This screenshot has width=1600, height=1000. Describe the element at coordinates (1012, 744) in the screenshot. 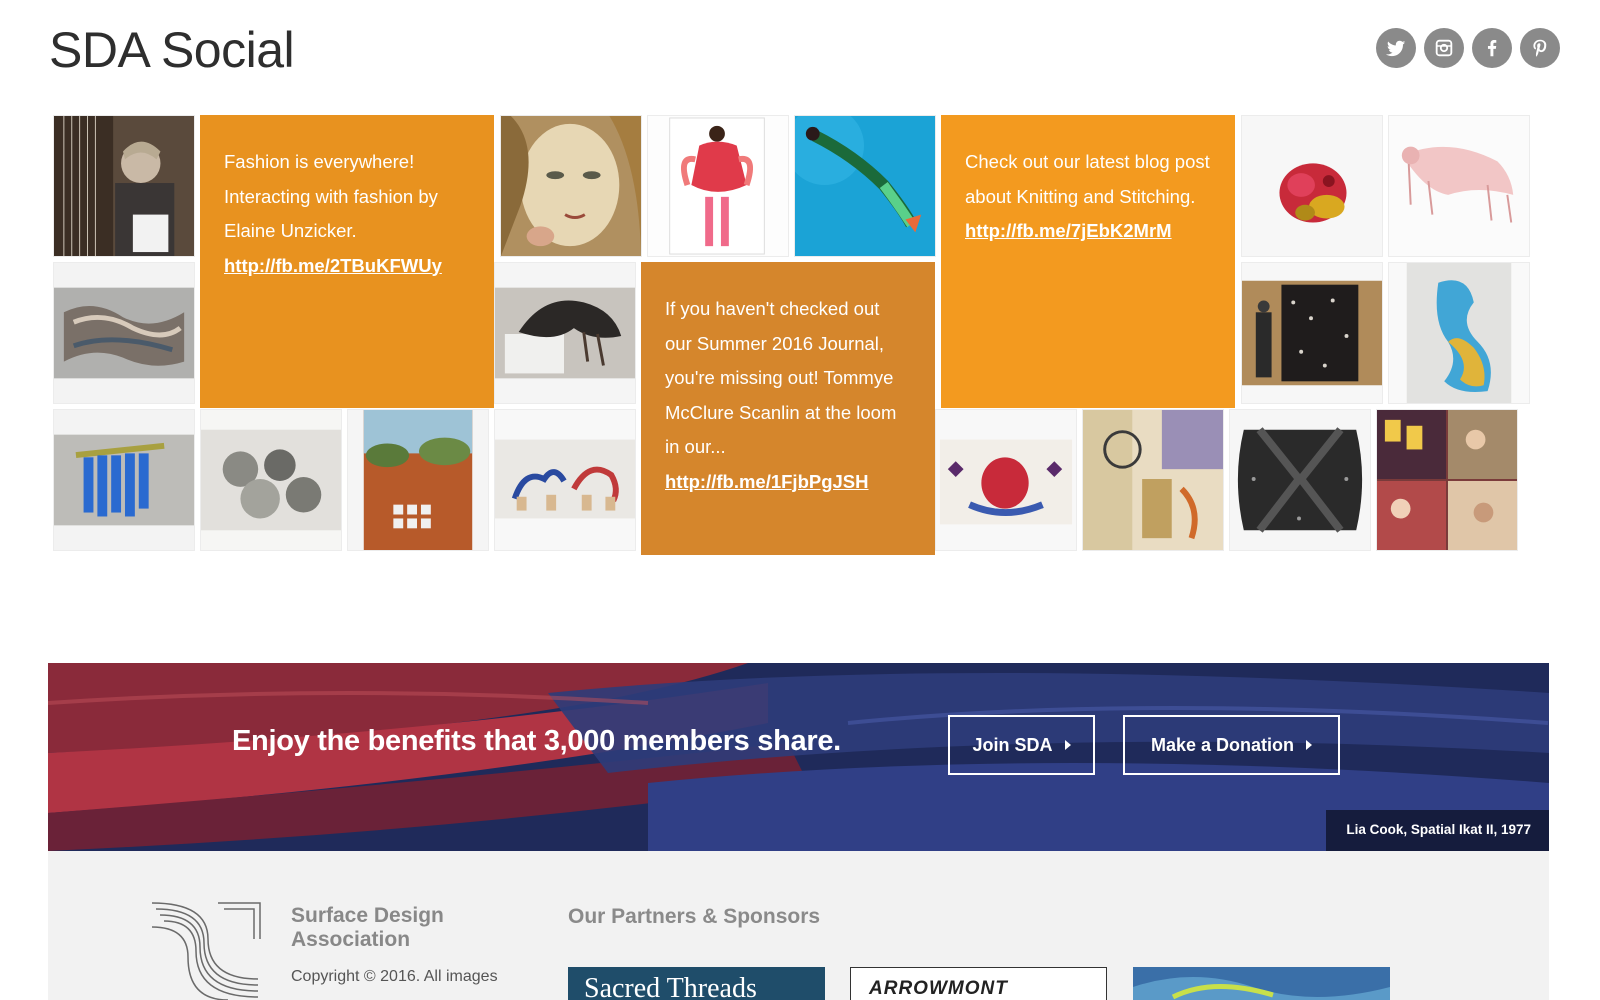

I see `join-button-label: Join SDA` at that location.